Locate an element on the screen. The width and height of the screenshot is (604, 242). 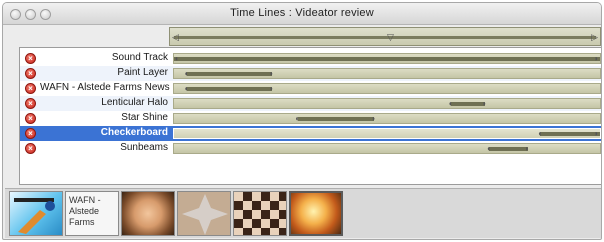
layer-row: × Paint Layer ◖ ◗ is located at coordinates (310, 73).